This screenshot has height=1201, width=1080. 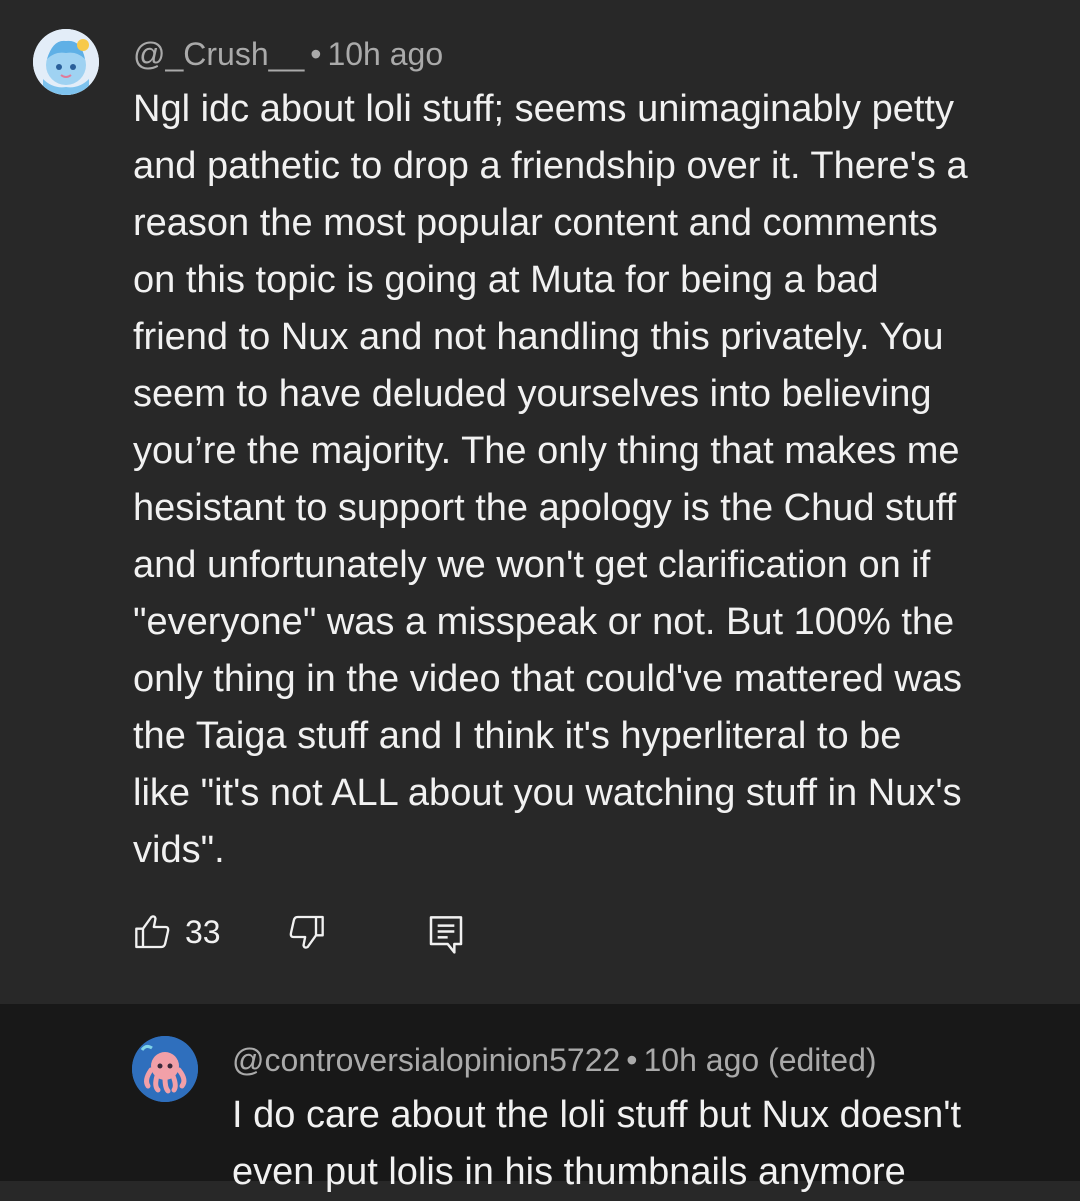 I want to click on reply-timestamp: 10h ago (edited), so click(x=759, y=1060).